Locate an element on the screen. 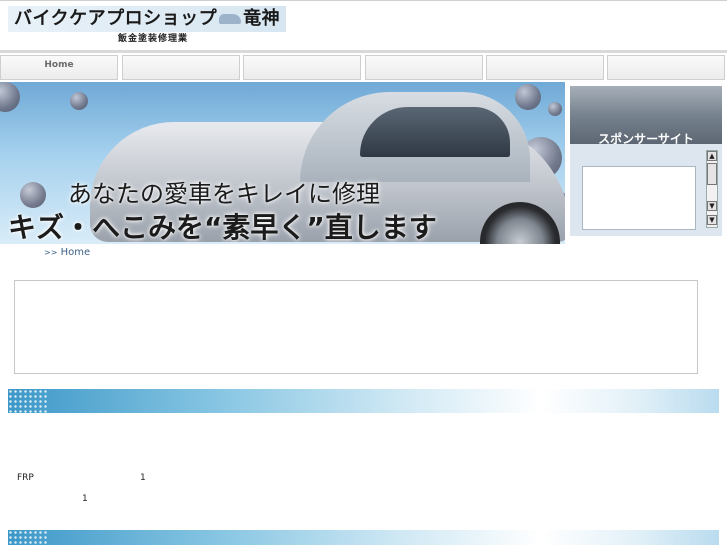 The height and width of the screenshot is (545, 727). main-nav: Home is located at coordinates (363, 68).